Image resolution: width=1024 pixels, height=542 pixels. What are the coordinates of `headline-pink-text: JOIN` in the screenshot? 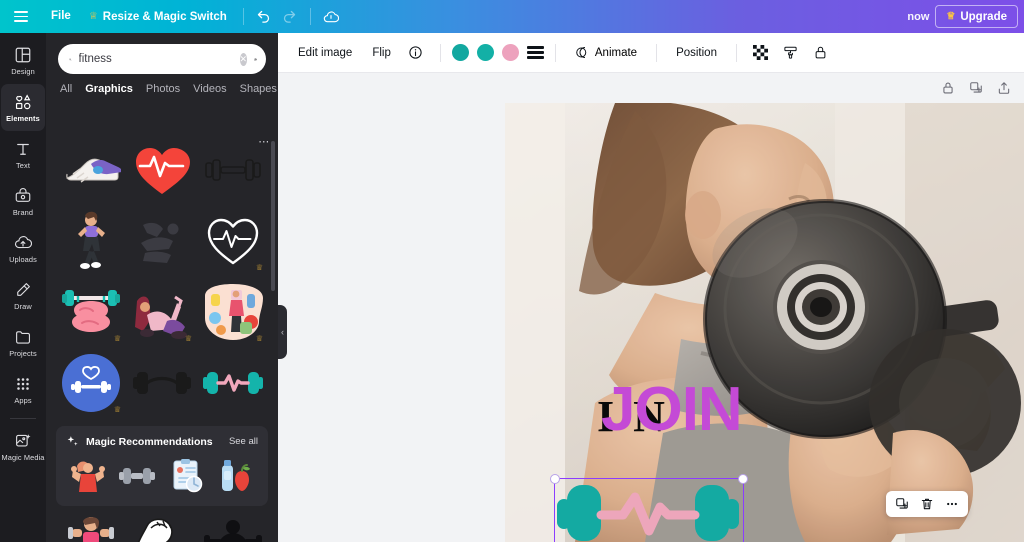 It's located at (672, 410).